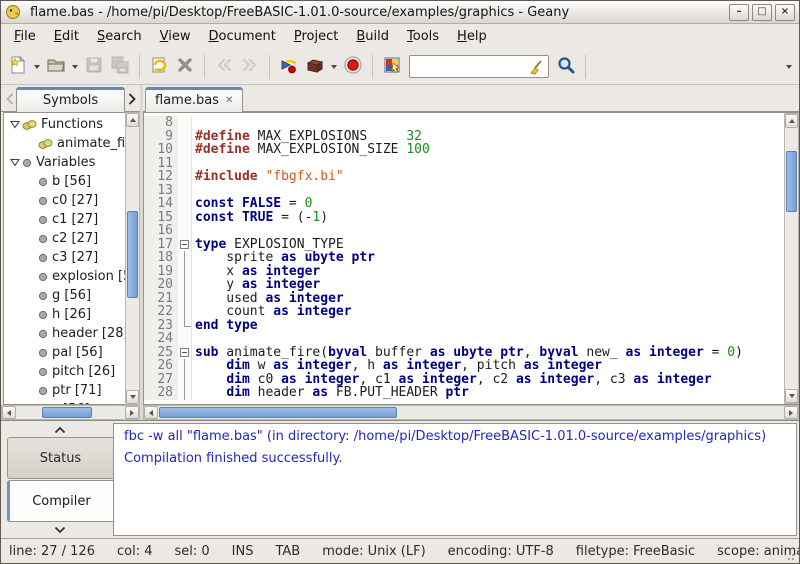 This screenshot has width=800, height=564. I want to click on tab-close-icon: ✕, so click(229, 100).